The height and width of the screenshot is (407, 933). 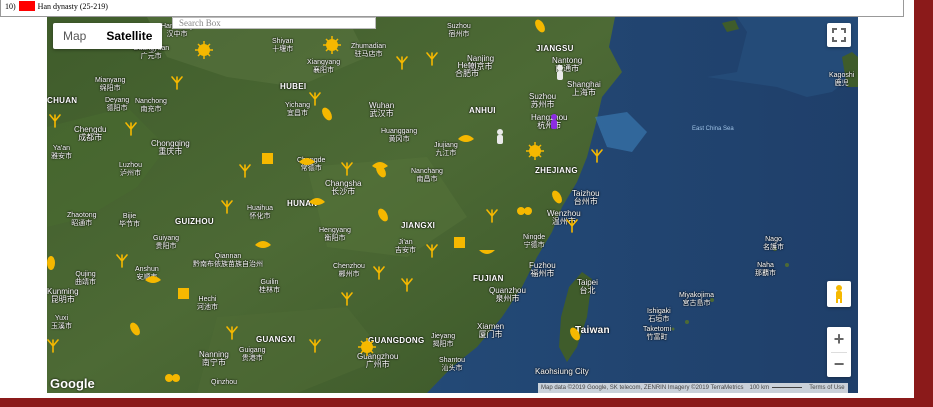 What do you see at coordinates (787, 385) in the screenshot?
I see `scale-bar` at bounding box center [787, 385].